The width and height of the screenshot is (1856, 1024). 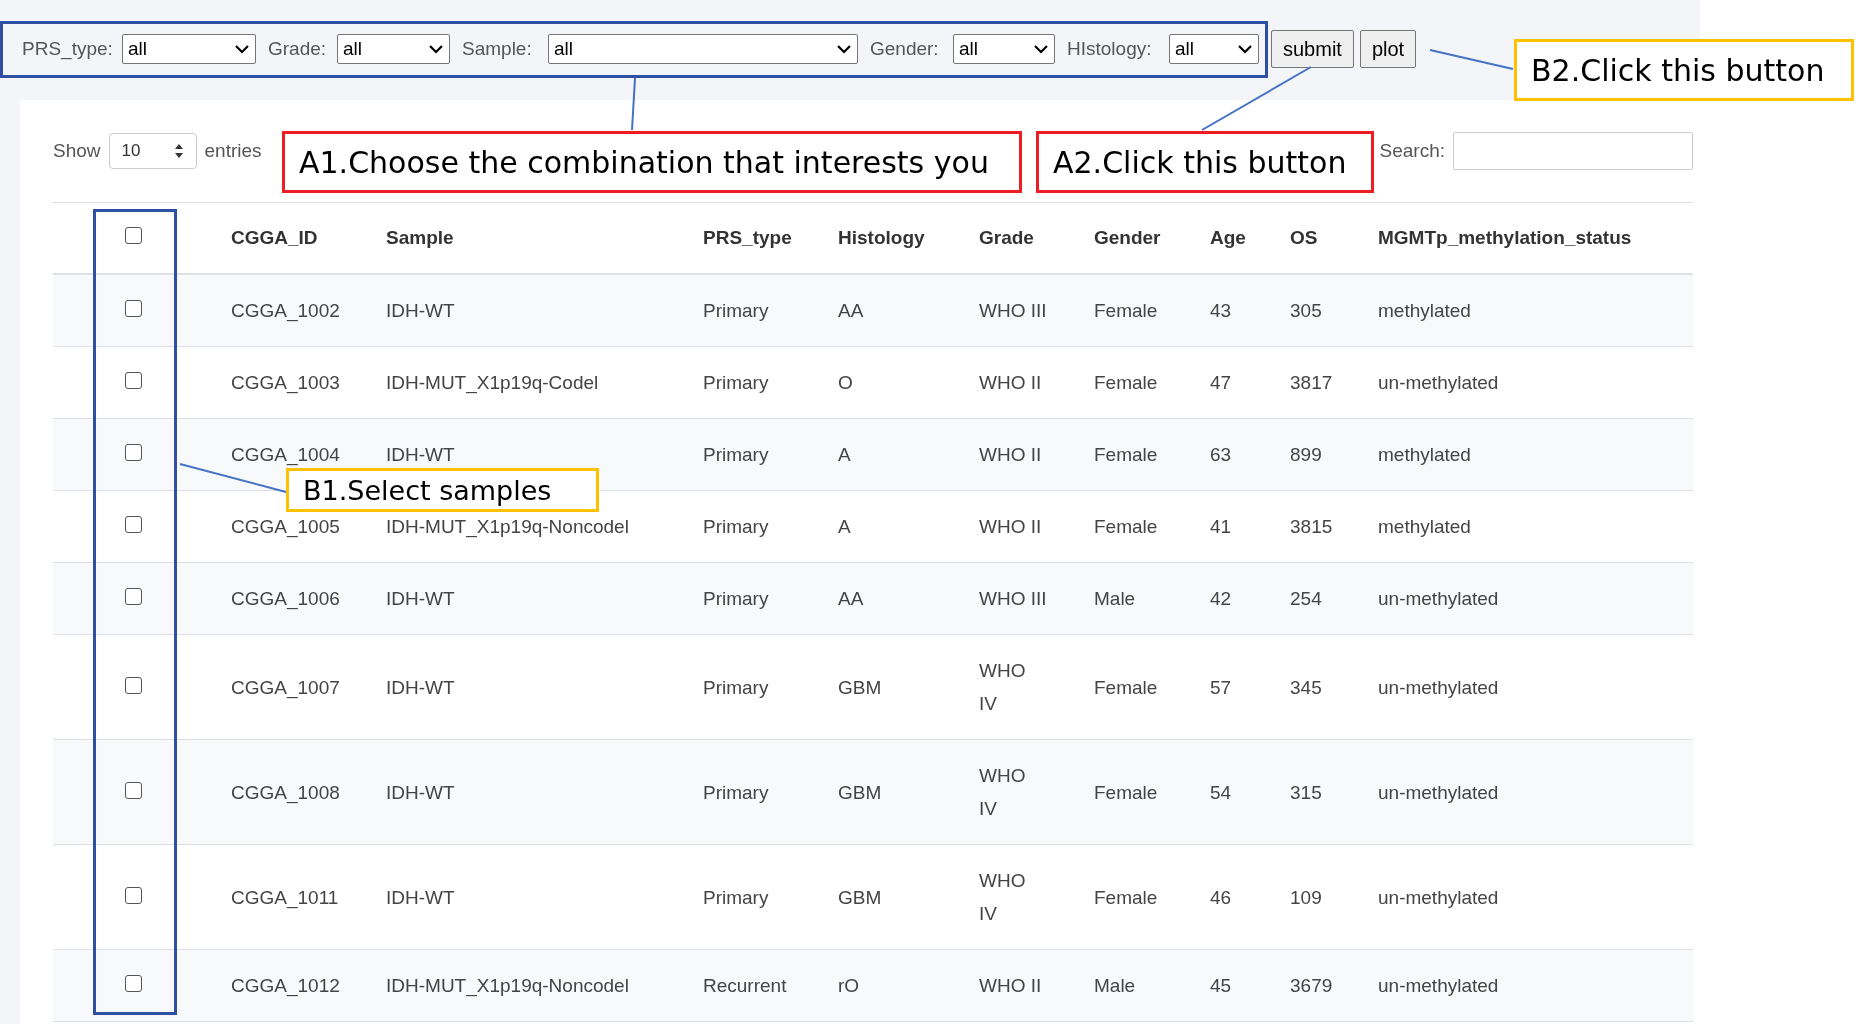 I want to click on table-cell: 305, so click(x=1306, y=310).